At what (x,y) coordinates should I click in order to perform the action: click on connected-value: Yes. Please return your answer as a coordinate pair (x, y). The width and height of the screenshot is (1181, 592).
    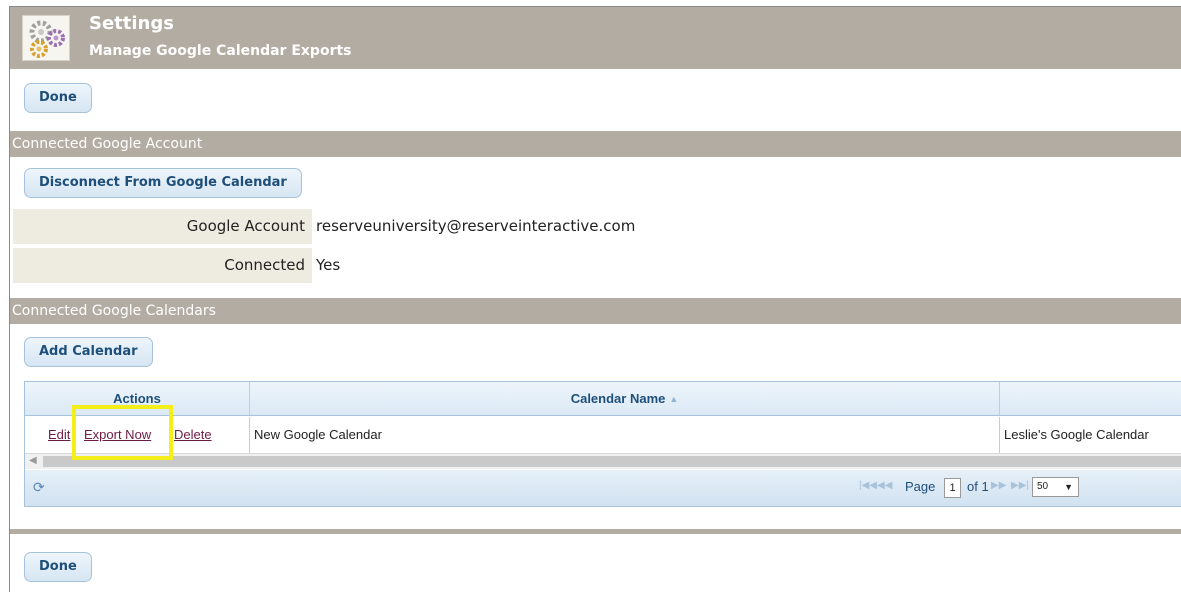
    Looking at the image, I should click on (328, 265).